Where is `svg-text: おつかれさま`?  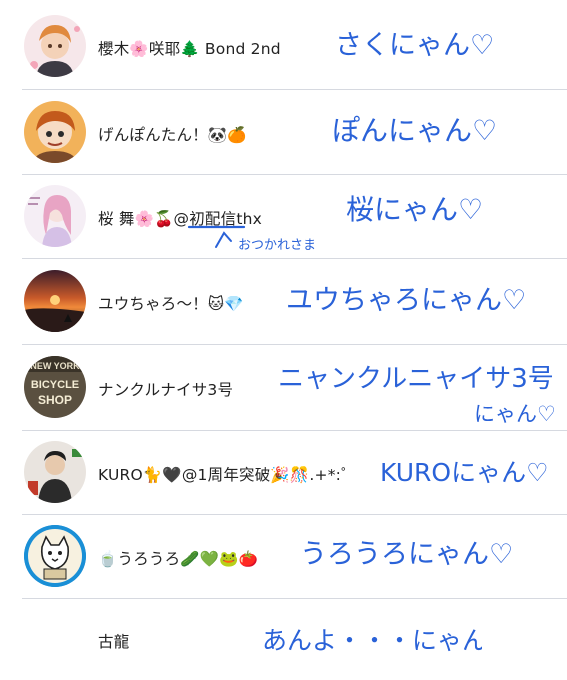
svg-text: おつかれさま is located at coordinates (277, 245).